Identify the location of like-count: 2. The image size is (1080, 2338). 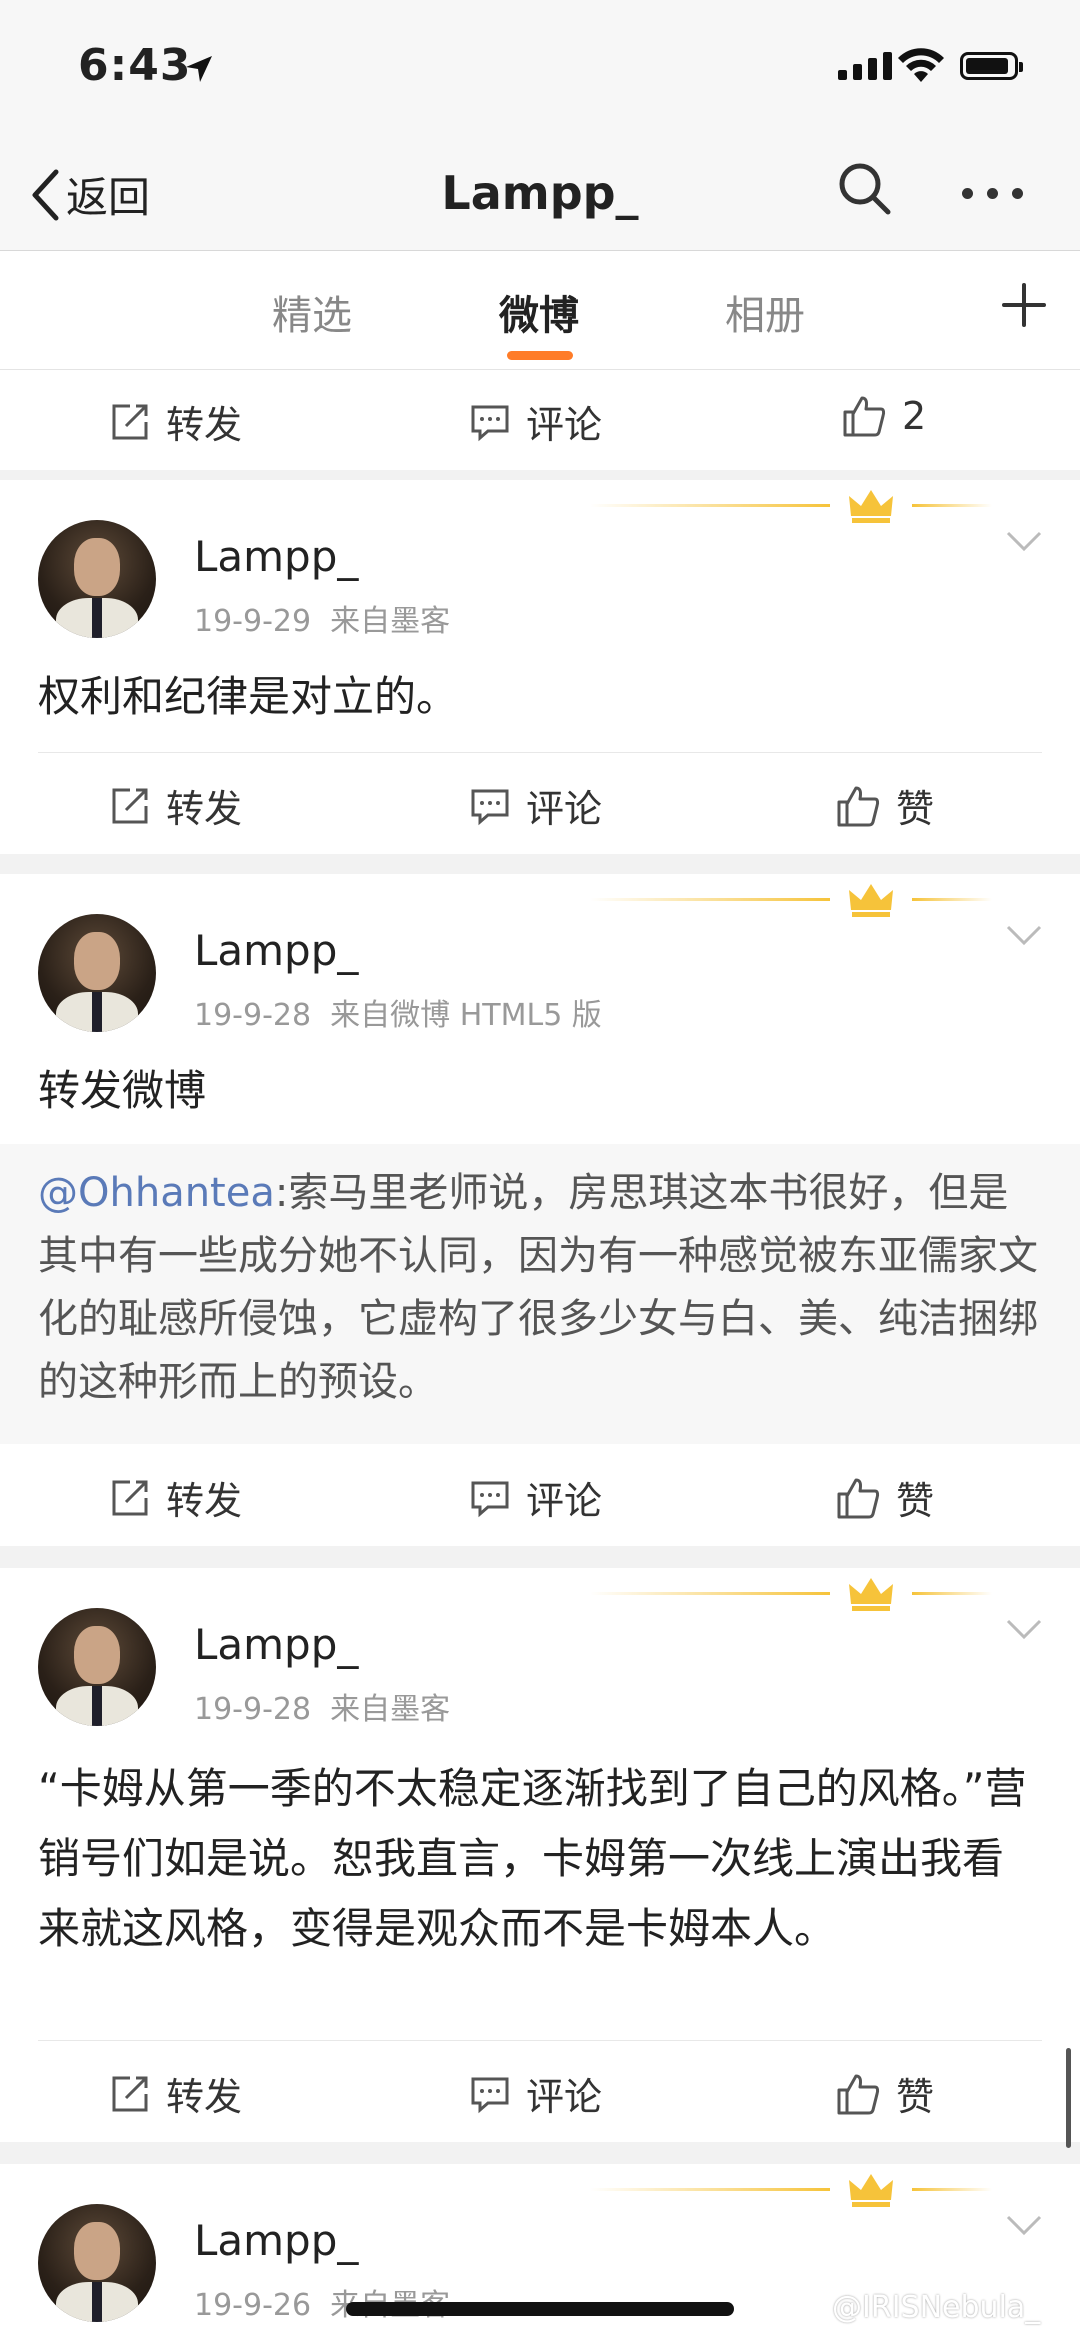
(914, 416).